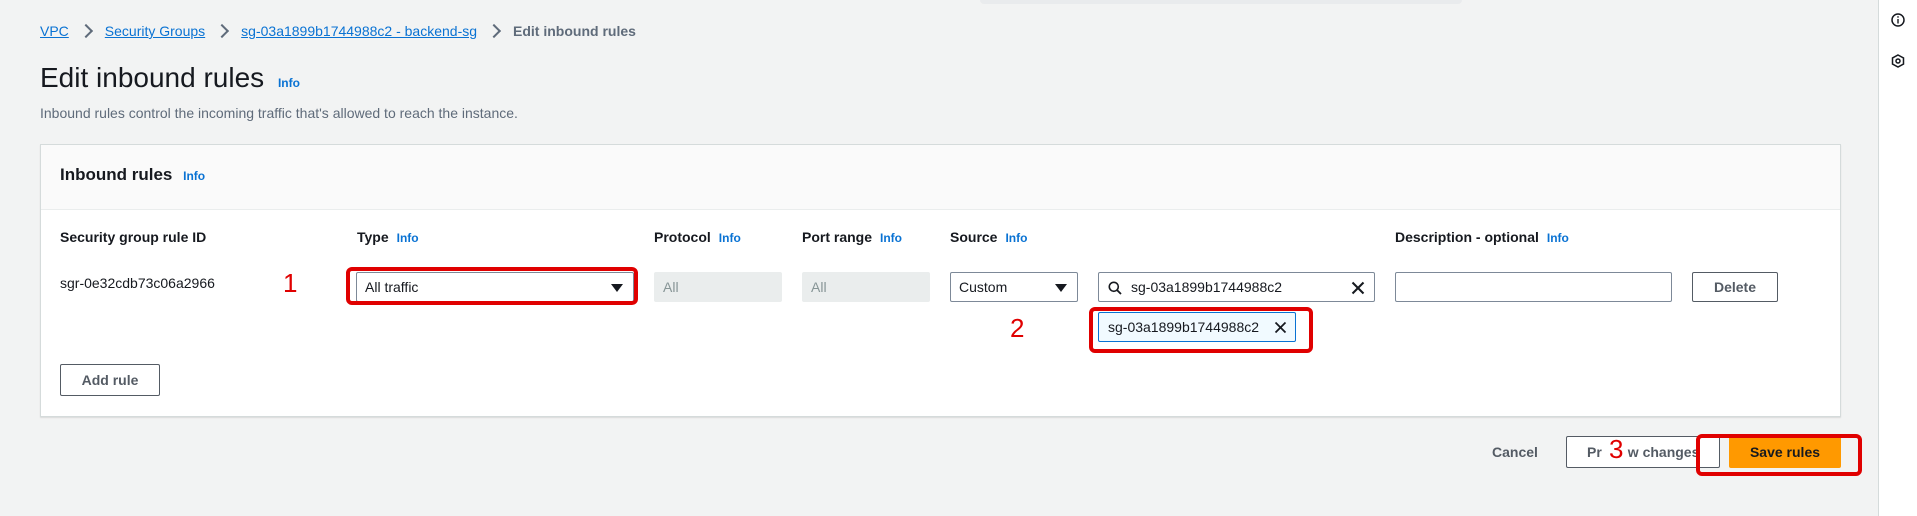 The width and height of the screenshot is (1917, 516). I want to click on settings-icon, so click(1898, 61).